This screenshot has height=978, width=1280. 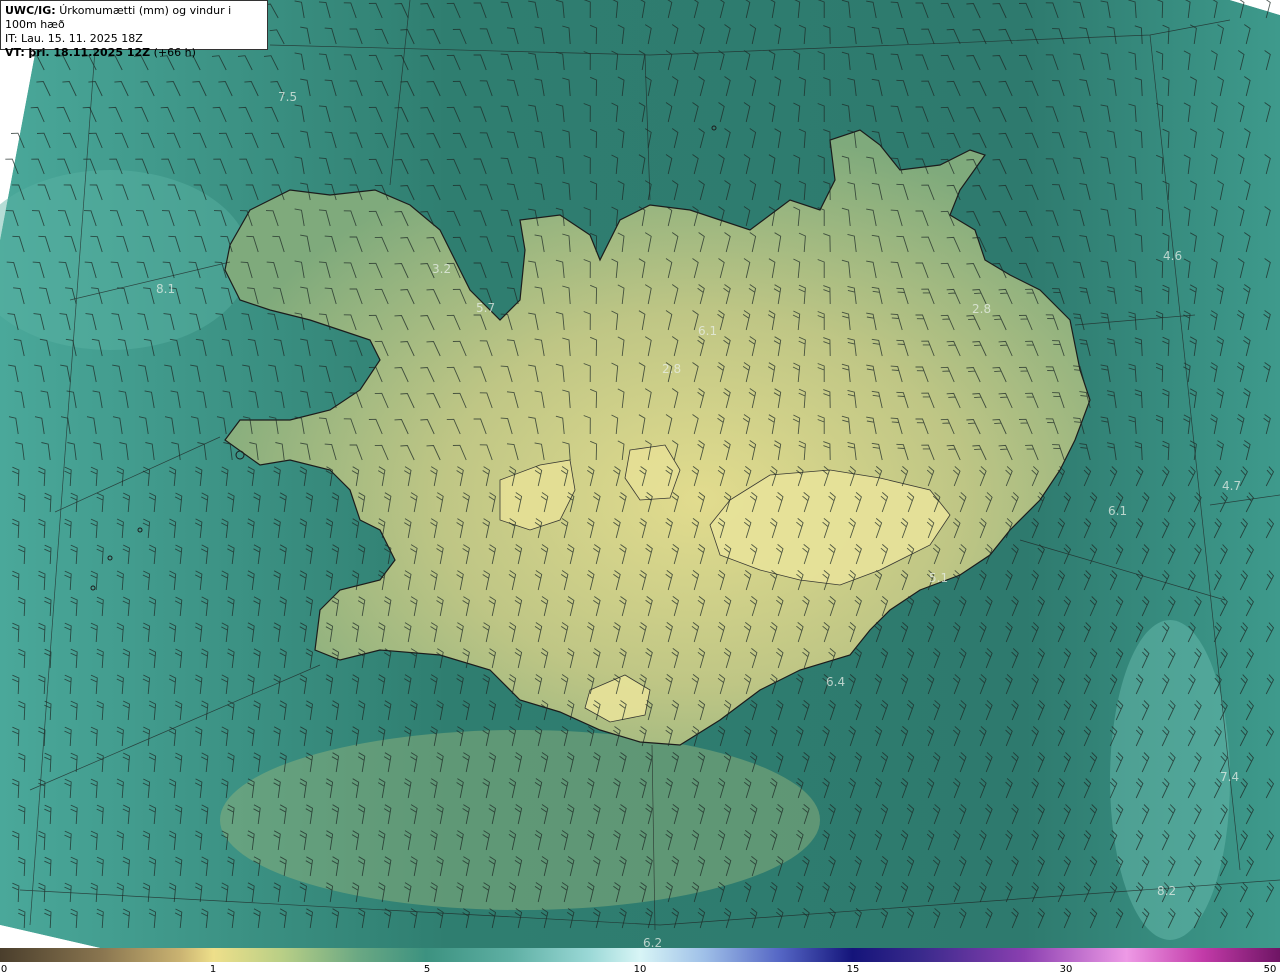 What do you see at coordinates (4, 969) in the screenshot?
I see `colorbar-tick: 0` at bounding box center [4, 969].